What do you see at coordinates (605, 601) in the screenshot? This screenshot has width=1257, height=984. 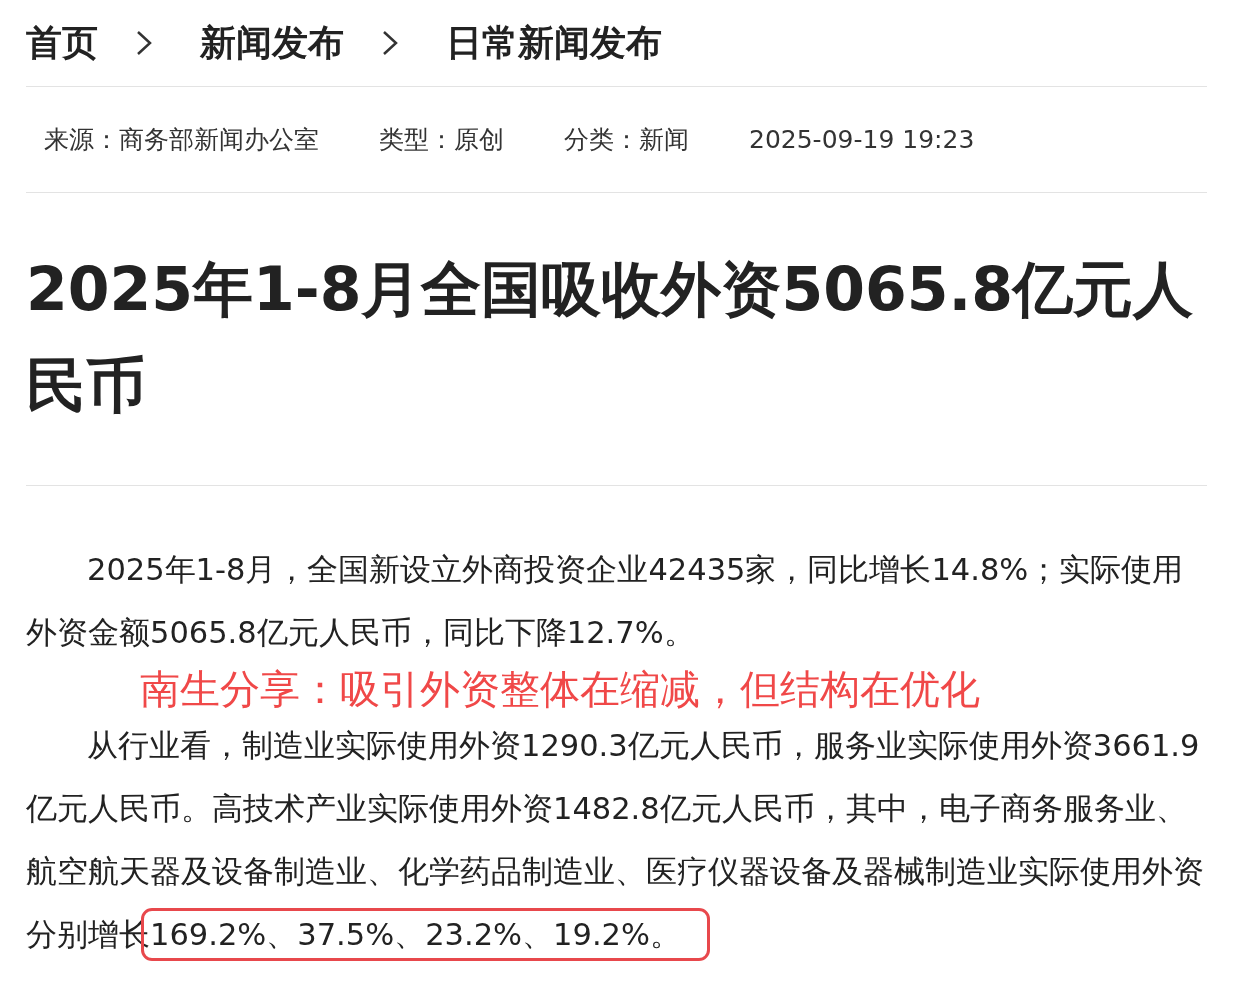 I see `article-paragraph: 2025年1-8月，全国新设立外商投资企业42435家，同比增长14.8%；实际使用外资金额5065.8亿元人民币，同比下降12.7%。` at bounding box center [605, 601].